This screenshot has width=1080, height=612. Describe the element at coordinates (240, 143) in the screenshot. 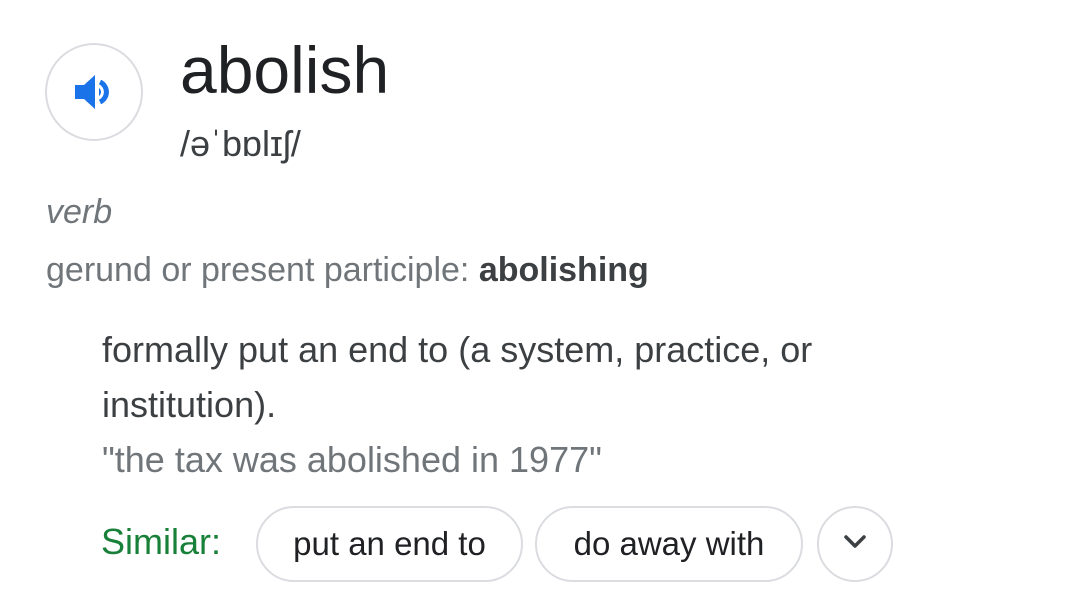

I see `phonetic-spelling: /əˈbɒlɪʃ/` at that location.